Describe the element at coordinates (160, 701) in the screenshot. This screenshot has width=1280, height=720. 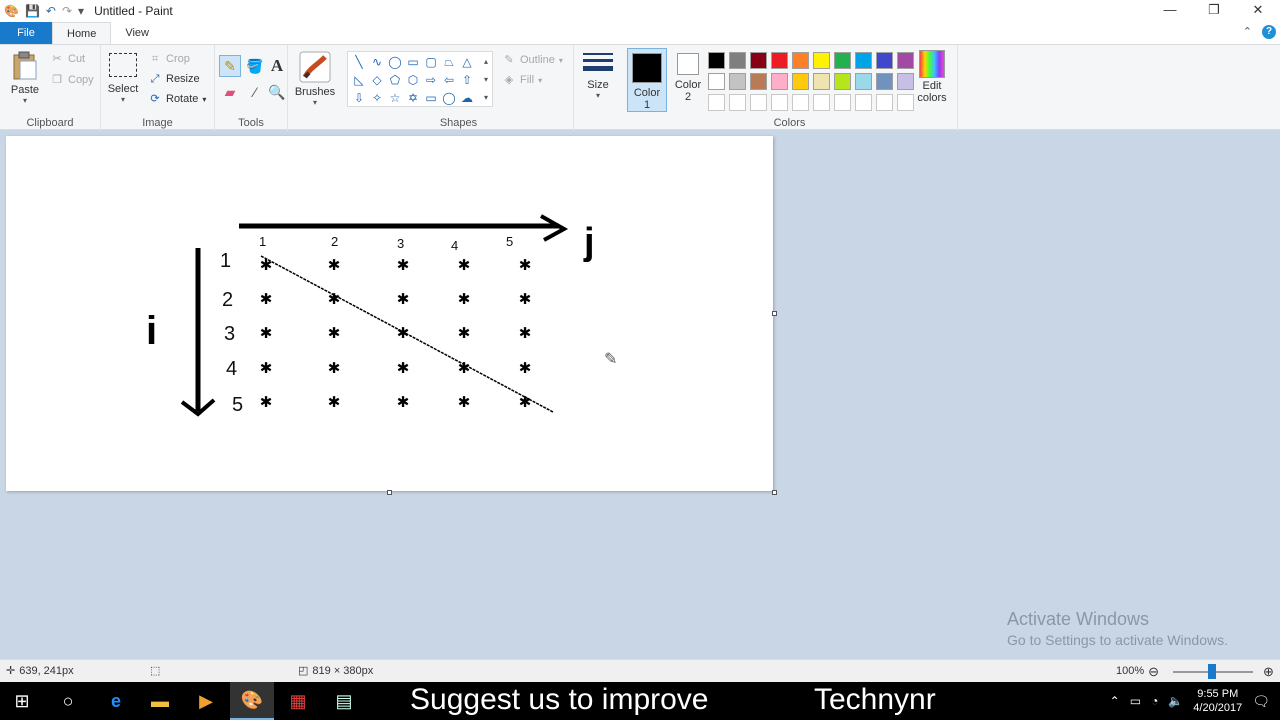
I see `file-explorer-icon: ▬` at that location.